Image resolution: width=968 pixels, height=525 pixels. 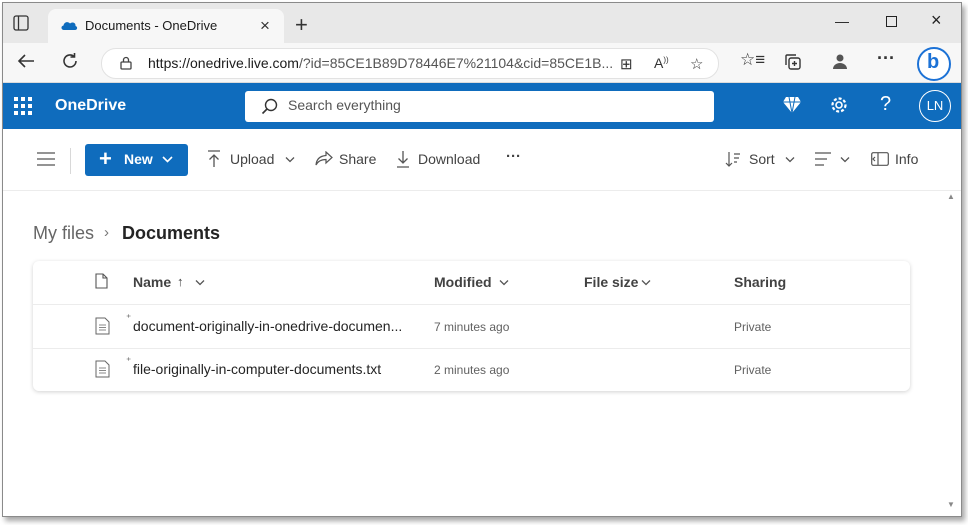 What do you see at coordinates (760, 282) in the screenshot?
I see `column-header-sharing: Sharing` at bounding box center [760, 282].